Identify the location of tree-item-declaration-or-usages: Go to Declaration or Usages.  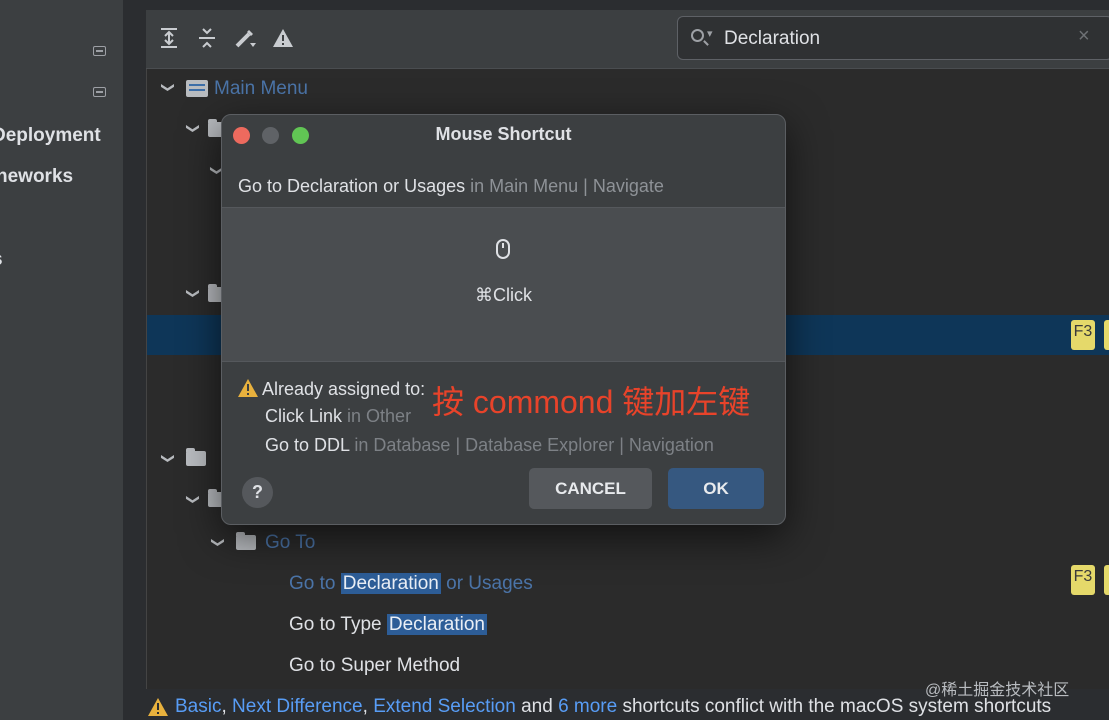
(411, 584).